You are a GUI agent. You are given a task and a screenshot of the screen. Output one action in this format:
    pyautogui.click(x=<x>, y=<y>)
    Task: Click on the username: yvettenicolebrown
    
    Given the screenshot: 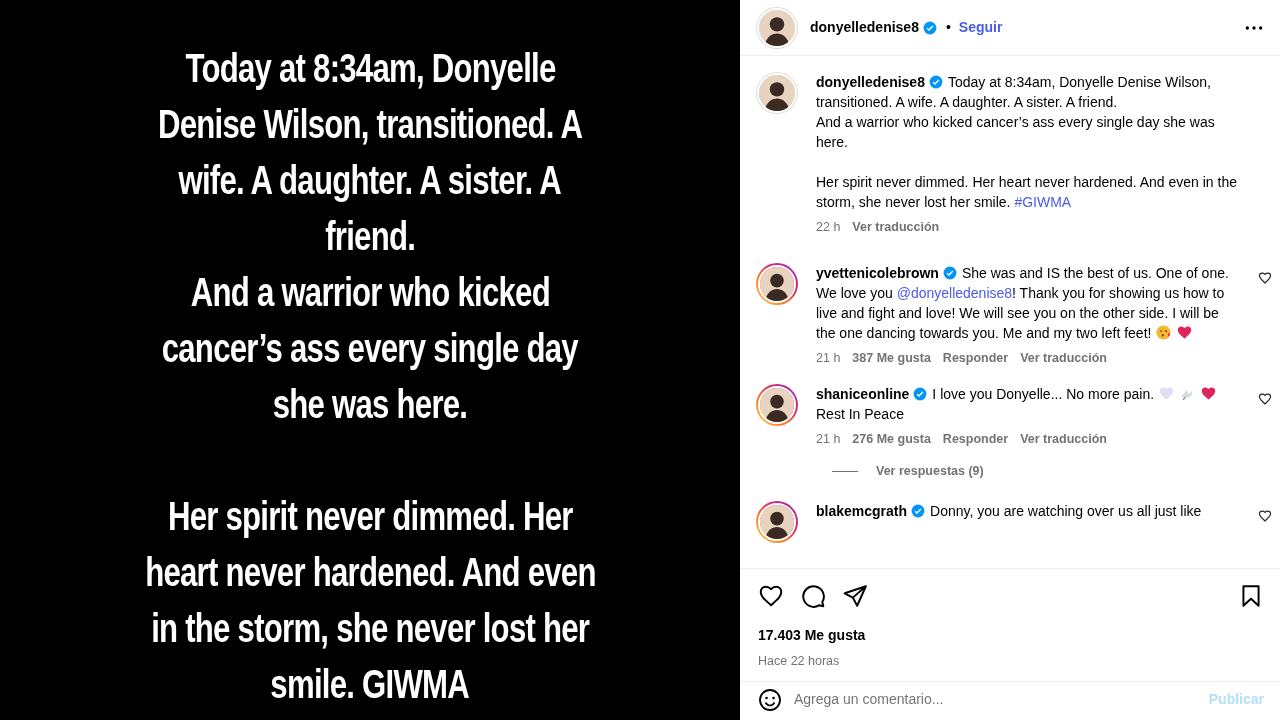 What is the action you would take?
    pyautogui.click(x=877, y=272)
    